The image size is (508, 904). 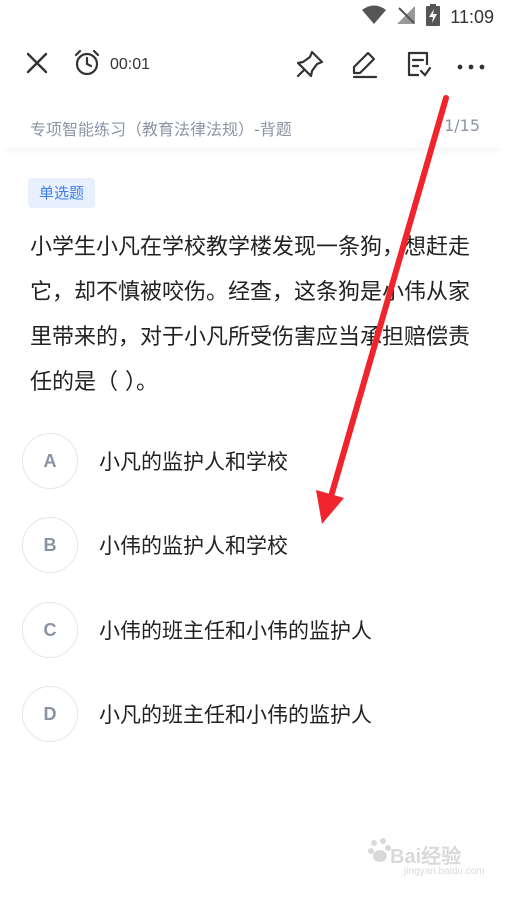 What do you see at coordinates (193, 462) in the screenshot?
I see `option-text: 小凡的监护人和学校` at bounding box center [193, 462].